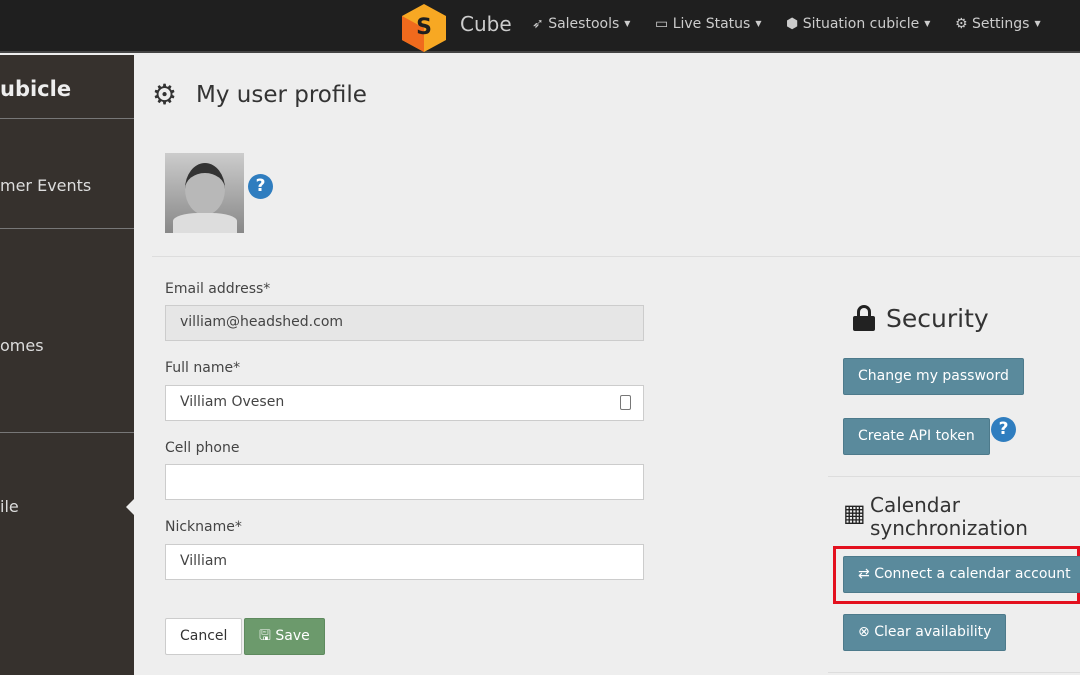 This screenshot has height=675, width=1080. Describe the element at coordinates (45, 185) in the screenshot. I see `sidebar-item-events: mer Events` at that location.